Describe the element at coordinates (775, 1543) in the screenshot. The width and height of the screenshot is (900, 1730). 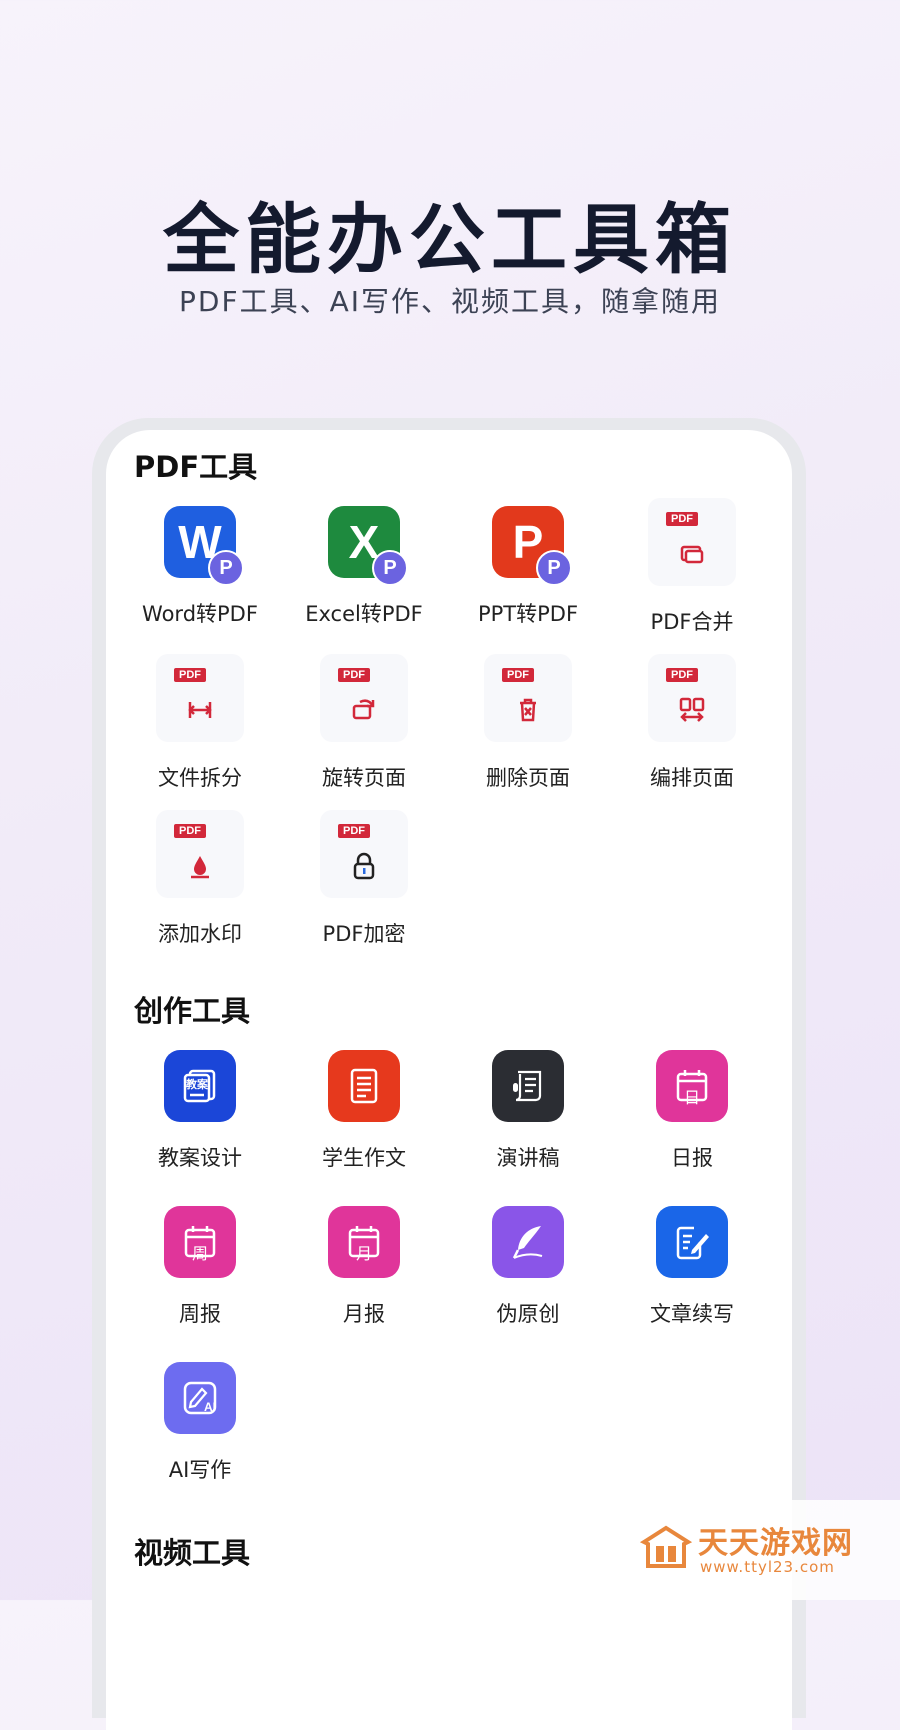
I see `watermark-name: 天天游戏网` at that location.